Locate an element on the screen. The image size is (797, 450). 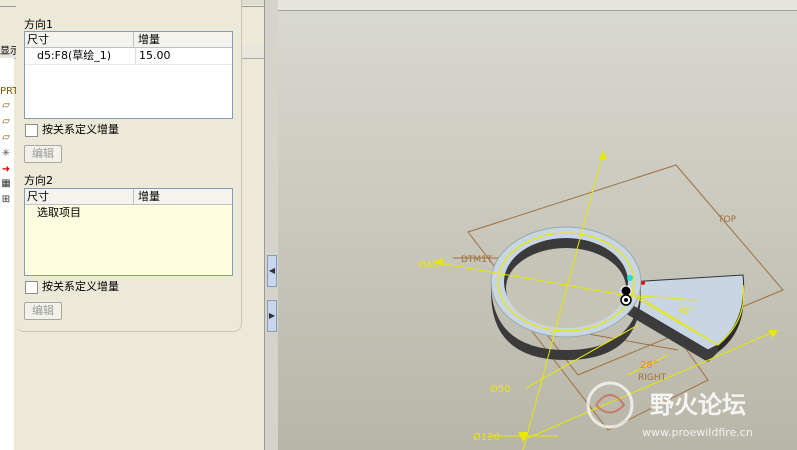
insert-arrow-icon: ➜ is located at coordinates (6, 170).